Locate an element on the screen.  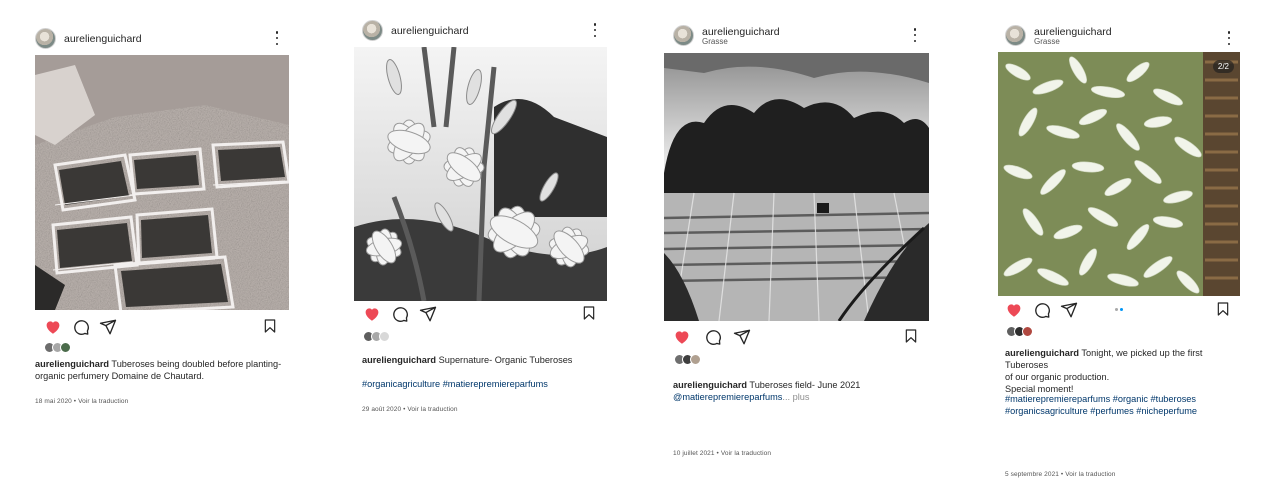
post-photo: 2/2 is located at coordinates (1119, 174).